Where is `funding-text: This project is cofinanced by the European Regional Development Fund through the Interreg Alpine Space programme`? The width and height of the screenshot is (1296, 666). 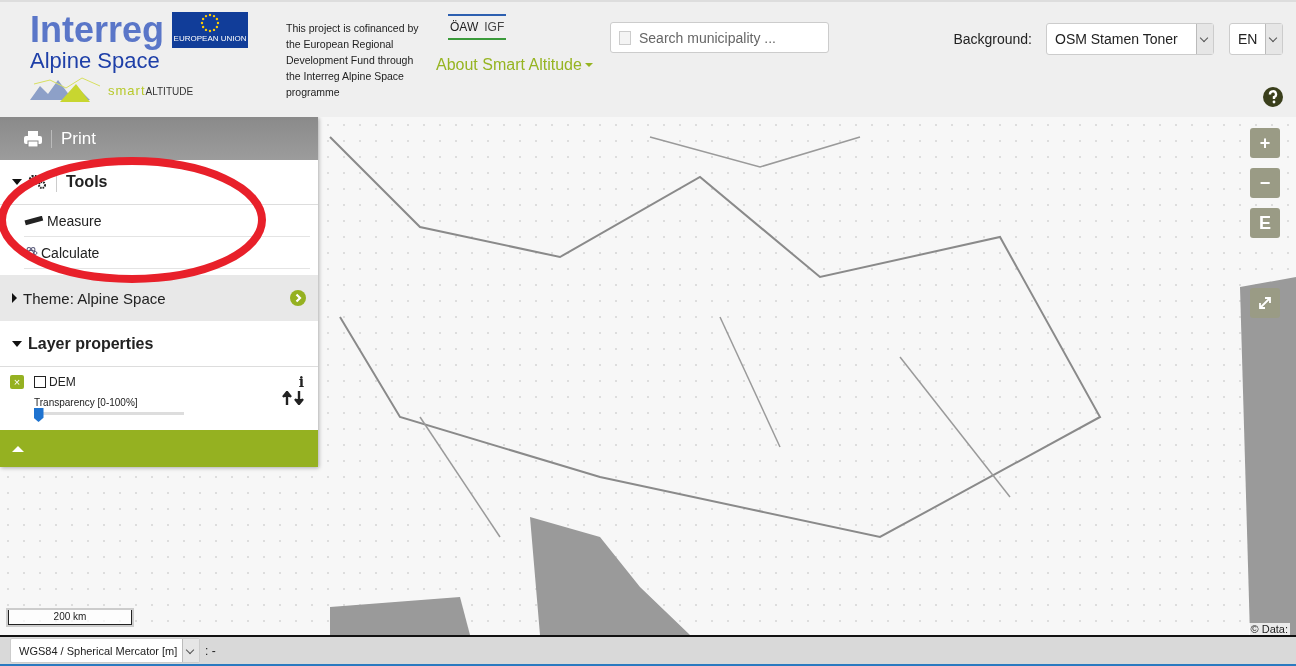 funding-text: This project is cofinanced by the European Regional Development Fund through the Interreg Alpine Space programme is located at coordinates (353, 60).